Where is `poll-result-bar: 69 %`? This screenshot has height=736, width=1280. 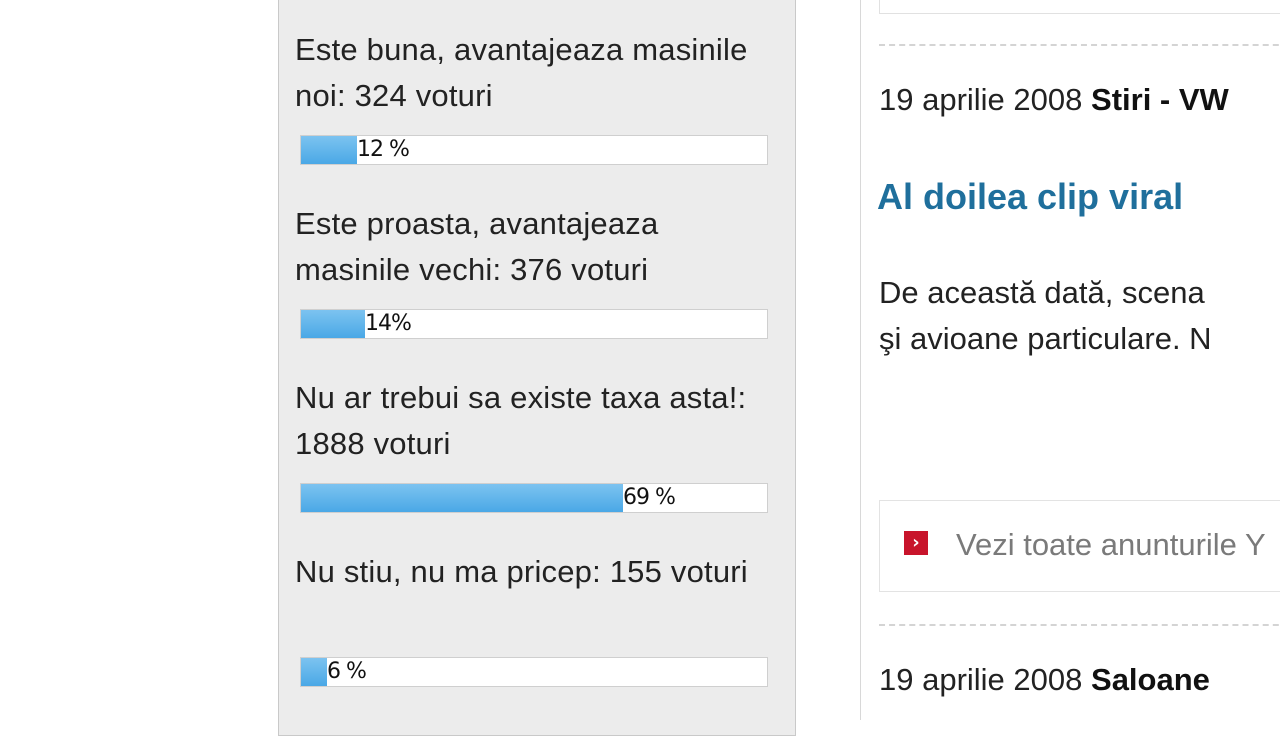
poll-result-bar: 69 % is located at coordinates (534, 498).